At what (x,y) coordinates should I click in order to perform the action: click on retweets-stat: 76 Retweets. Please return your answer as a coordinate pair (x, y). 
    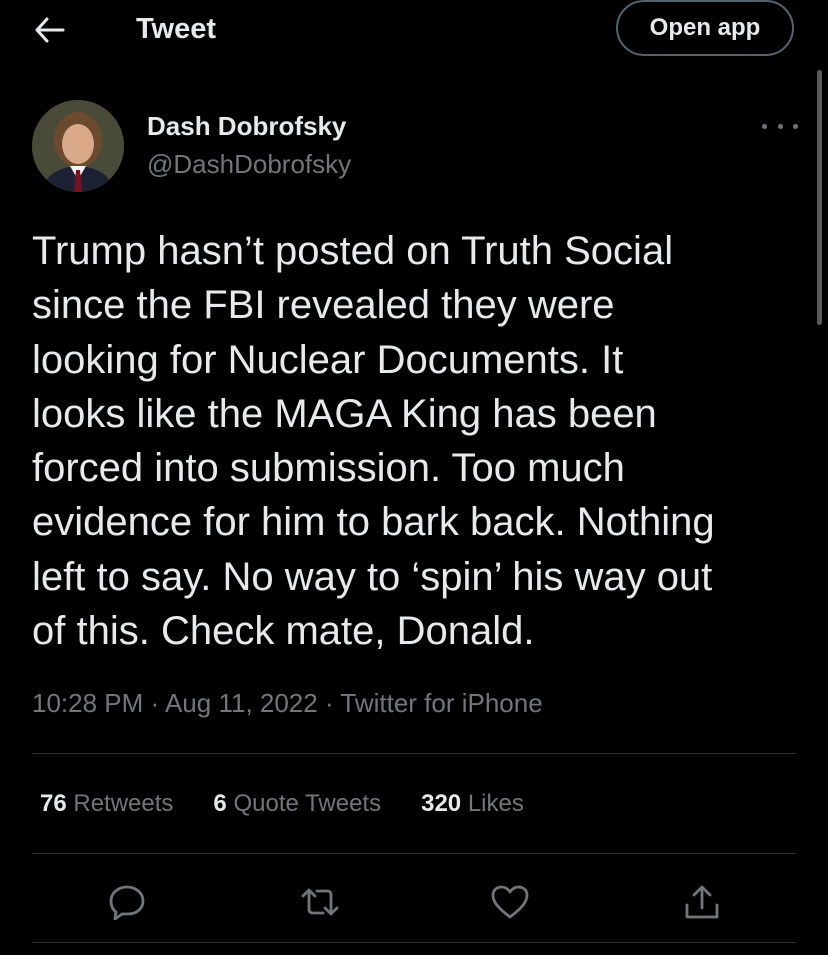
    Looking at the image, I should click on (106, 804).